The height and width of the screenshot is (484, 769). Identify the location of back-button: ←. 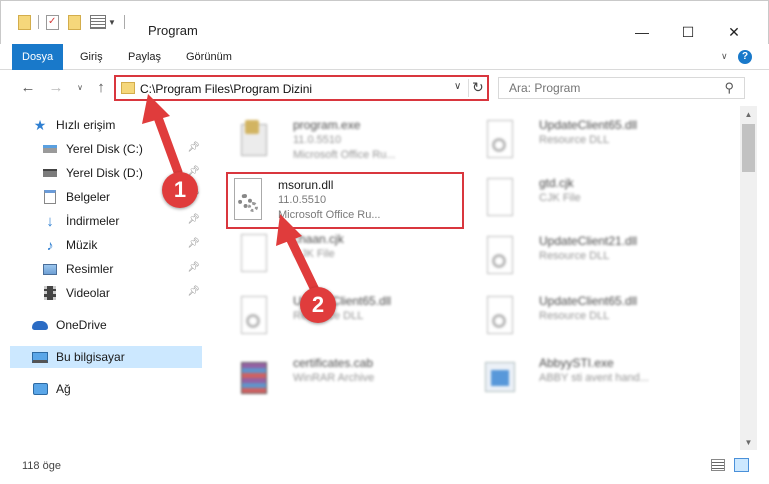
(28, 87).